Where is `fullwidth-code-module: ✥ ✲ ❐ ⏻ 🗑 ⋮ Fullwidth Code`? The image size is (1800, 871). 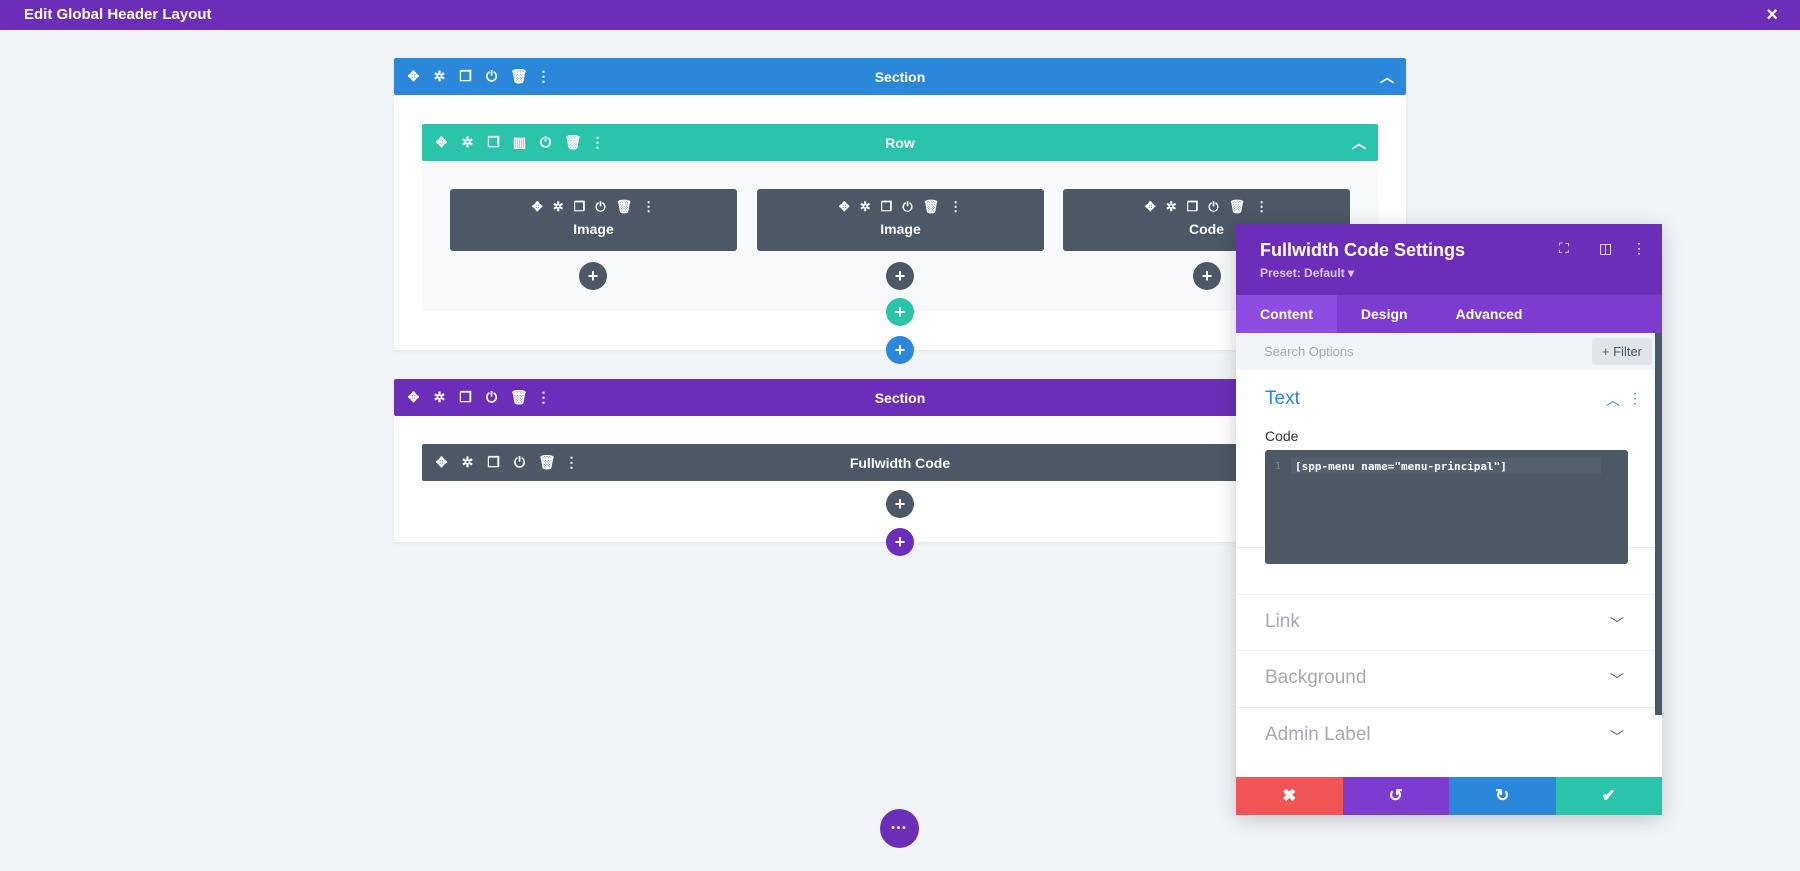
fullwidth-code-module: ✥ ✲ ❐ ⏻ 🗑 ⋮ Fullwidth Code is located at coordinates (900, 462).